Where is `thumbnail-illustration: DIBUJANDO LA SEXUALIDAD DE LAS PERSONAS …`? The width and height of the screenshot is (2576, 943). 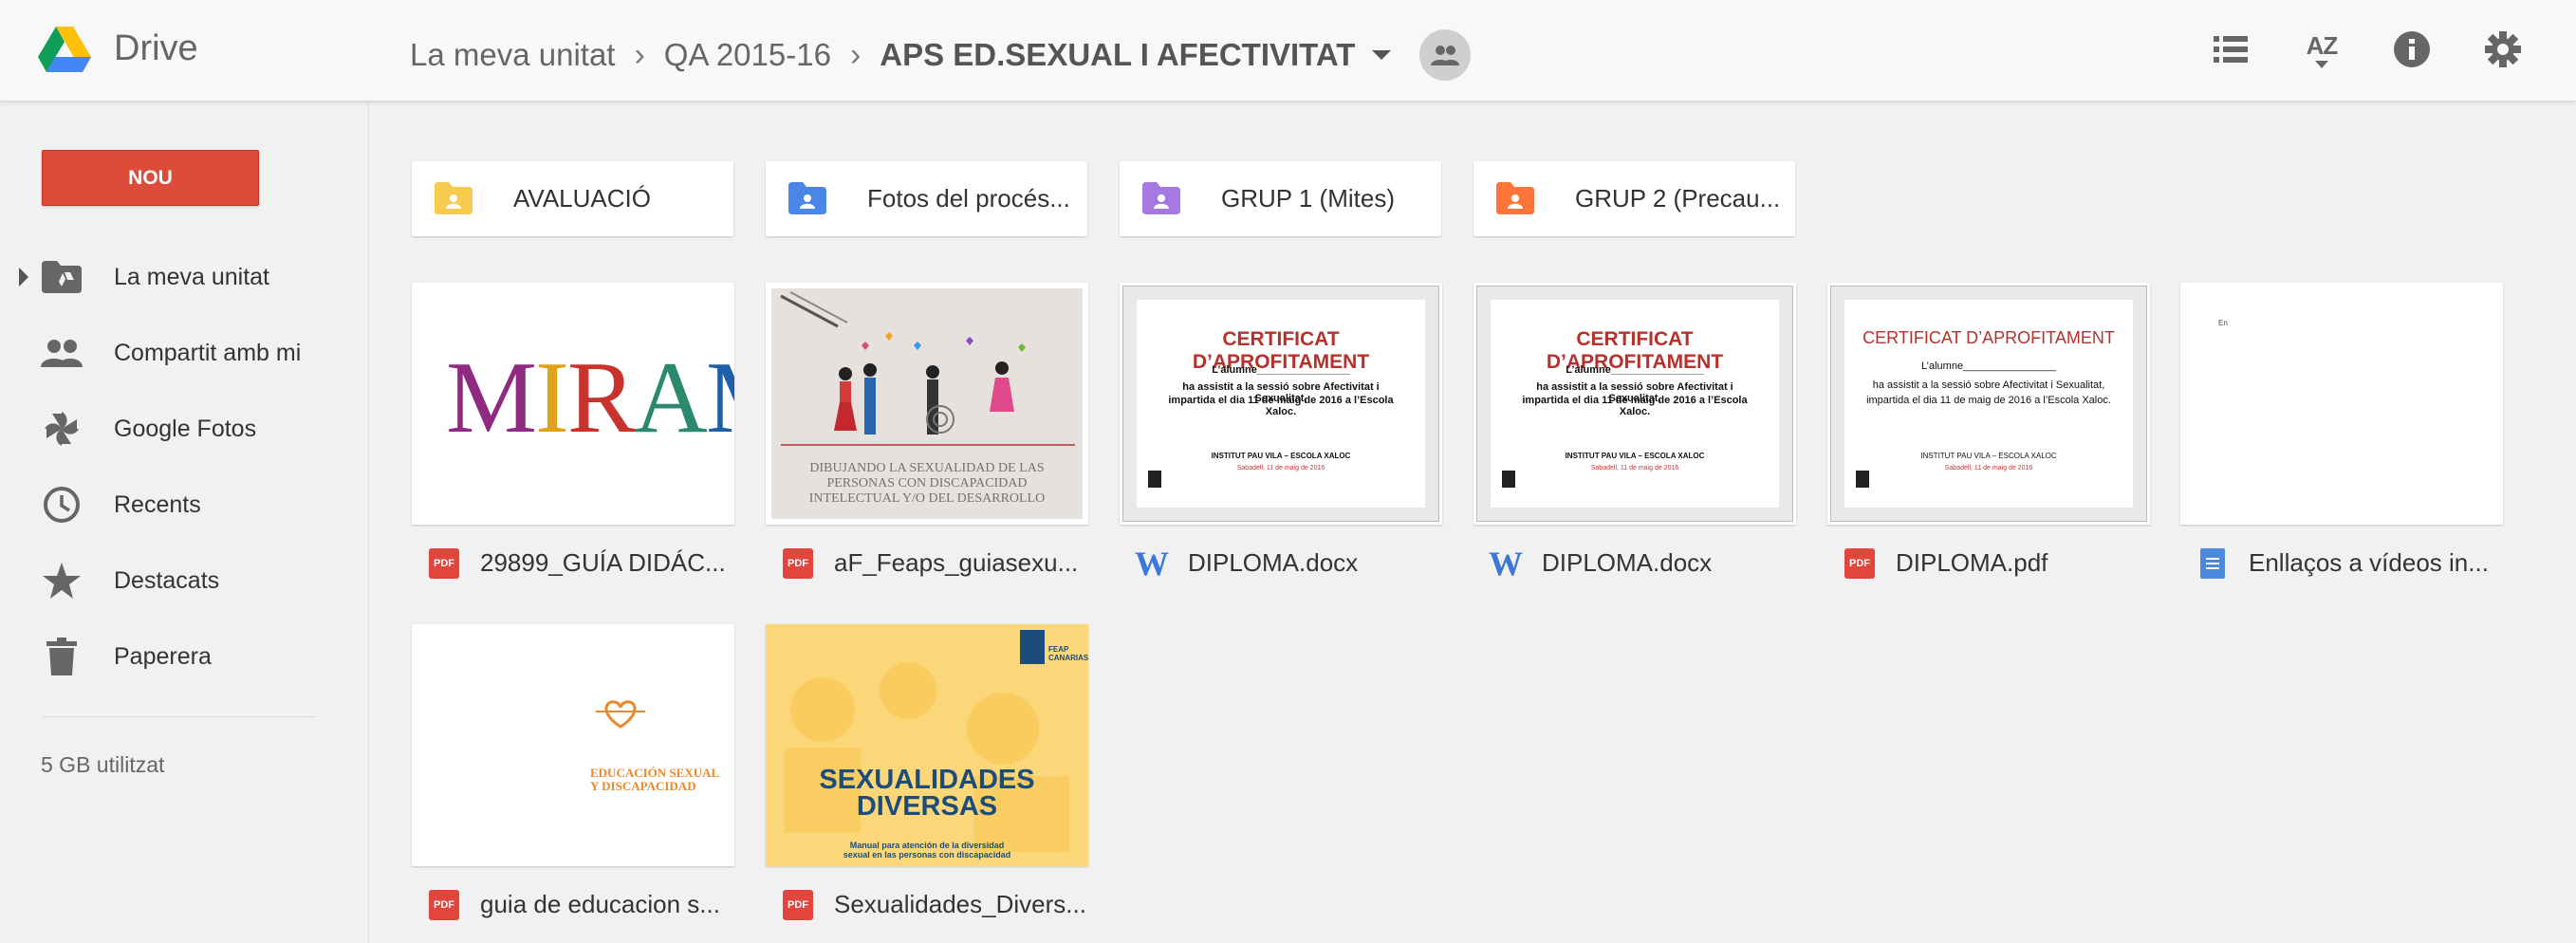
thumbnail-illustration: DIBUJANDO LA SEXUALIDAD DE LAS PERSONAS … is located at coordinates (927, 403).